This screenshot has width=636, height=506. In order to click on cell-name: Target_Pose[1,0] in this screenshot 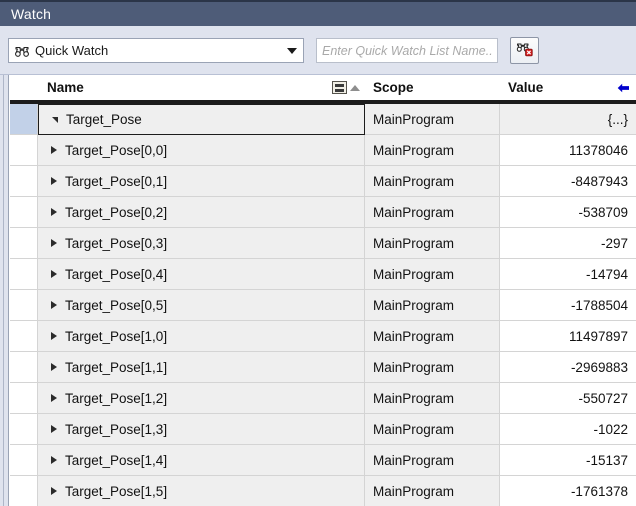, I will do `click(201, 336)`.